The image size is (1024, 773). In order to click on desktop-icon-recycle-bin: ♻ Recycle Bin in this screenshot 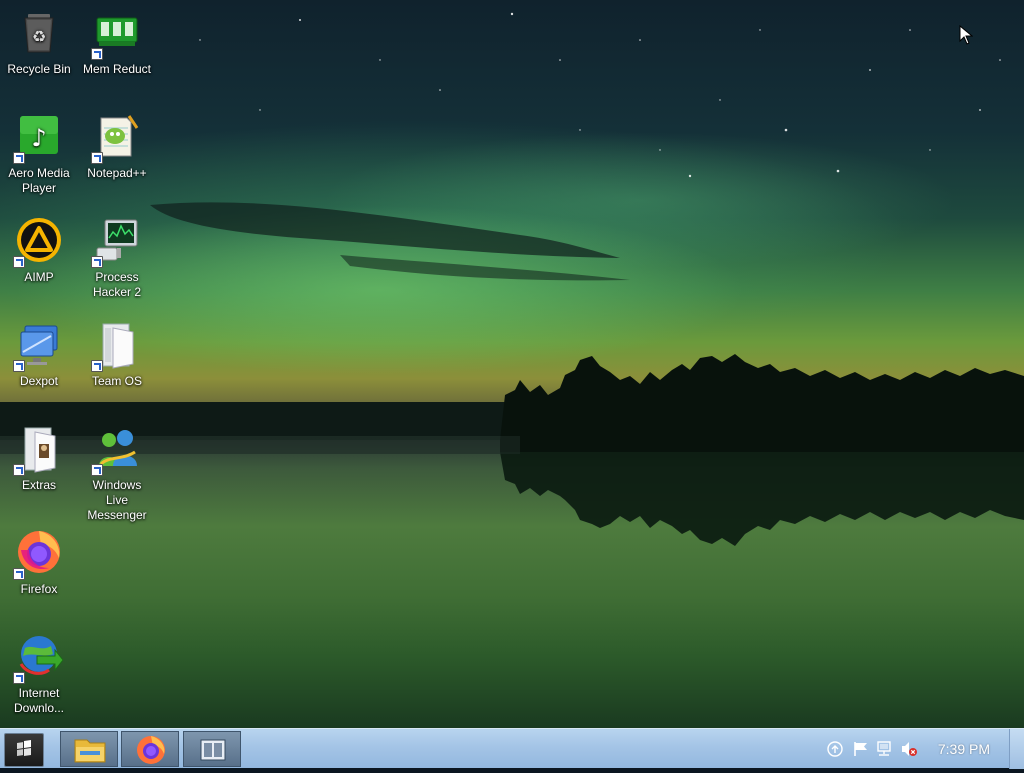, I will do `click(39, 43)`.